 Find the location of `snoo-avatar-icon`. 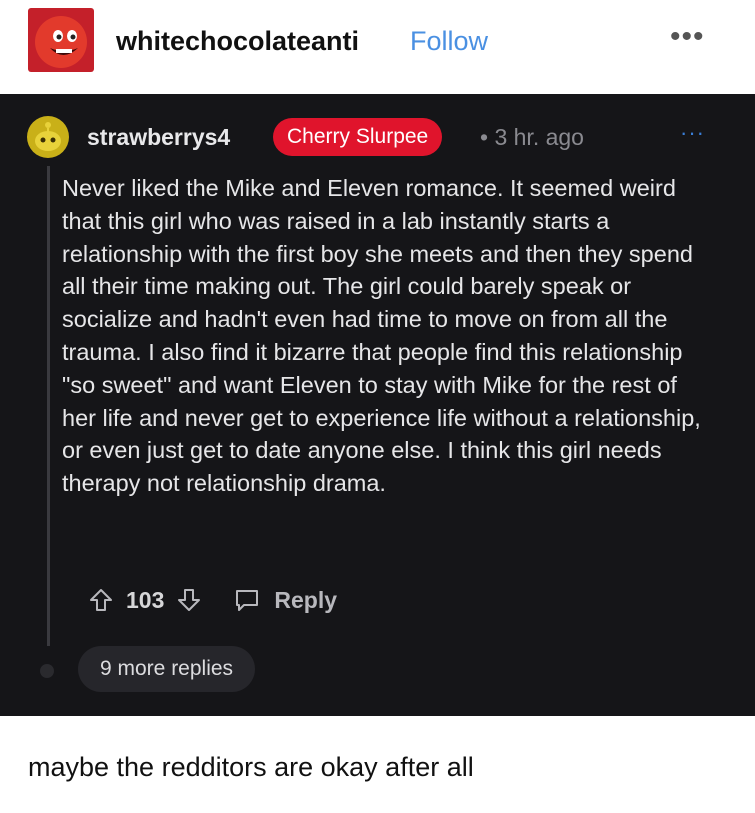

snoo-avatar-icon is located at coordinates (48, 137).